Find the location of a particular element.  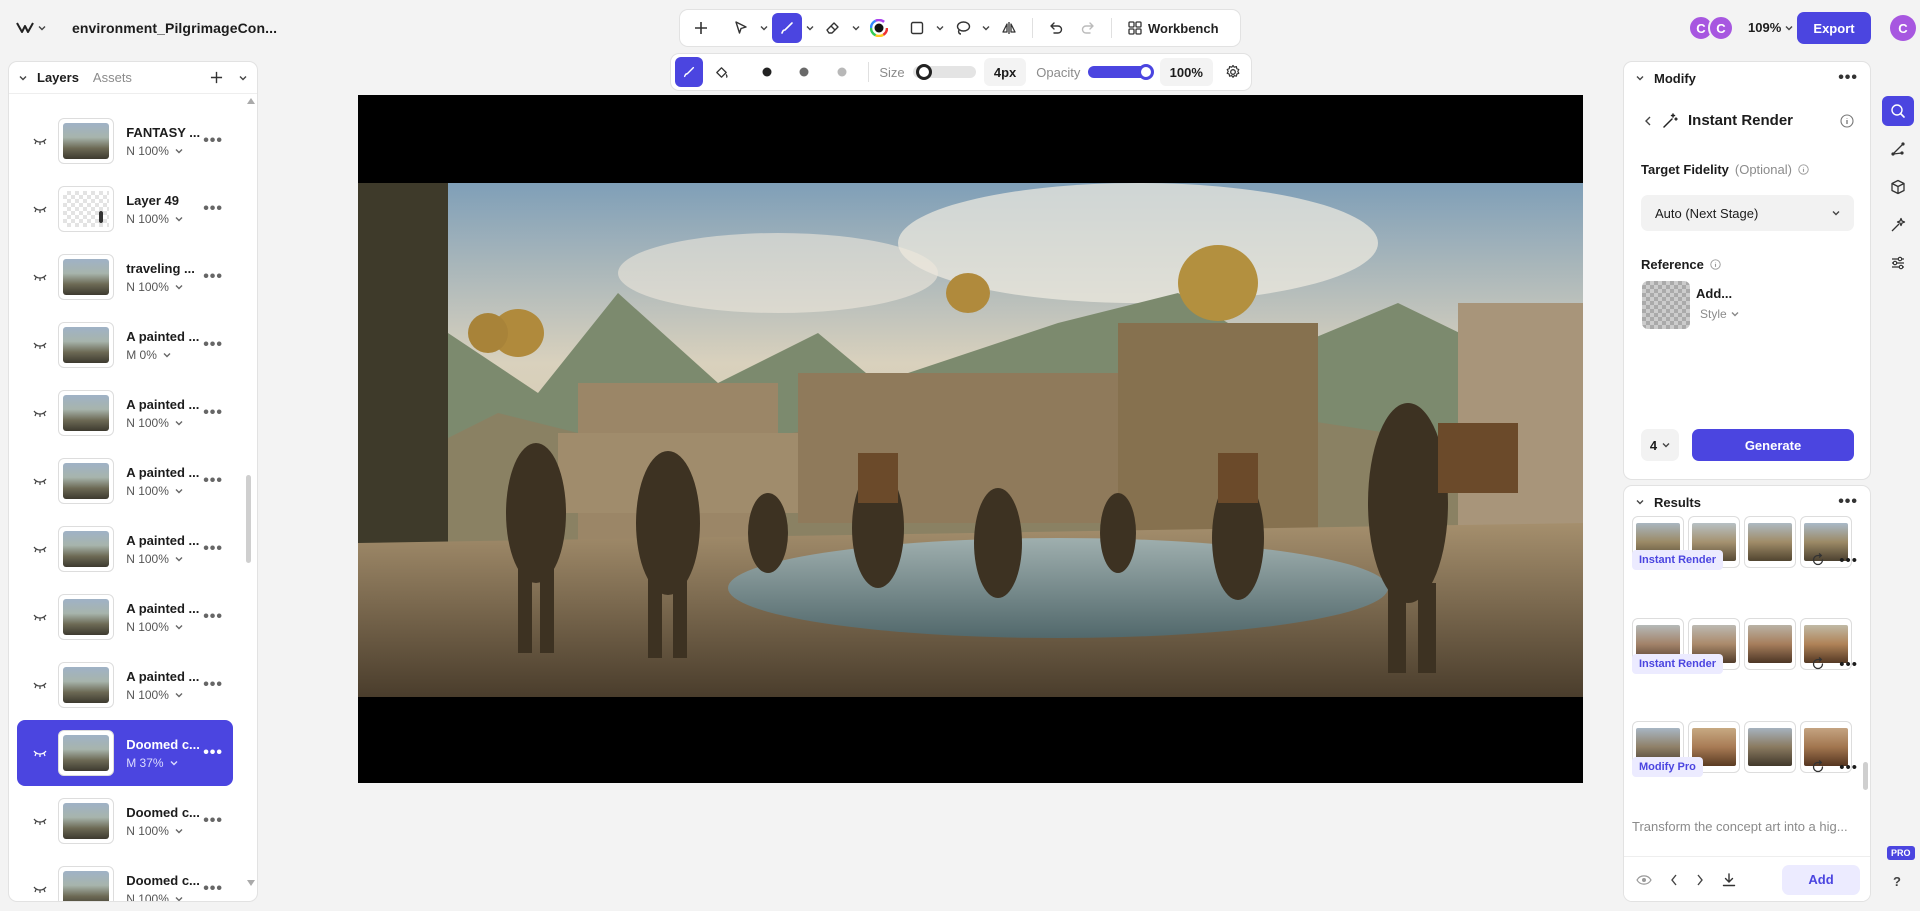

eye-icon is located at coordinates (1644, 880).